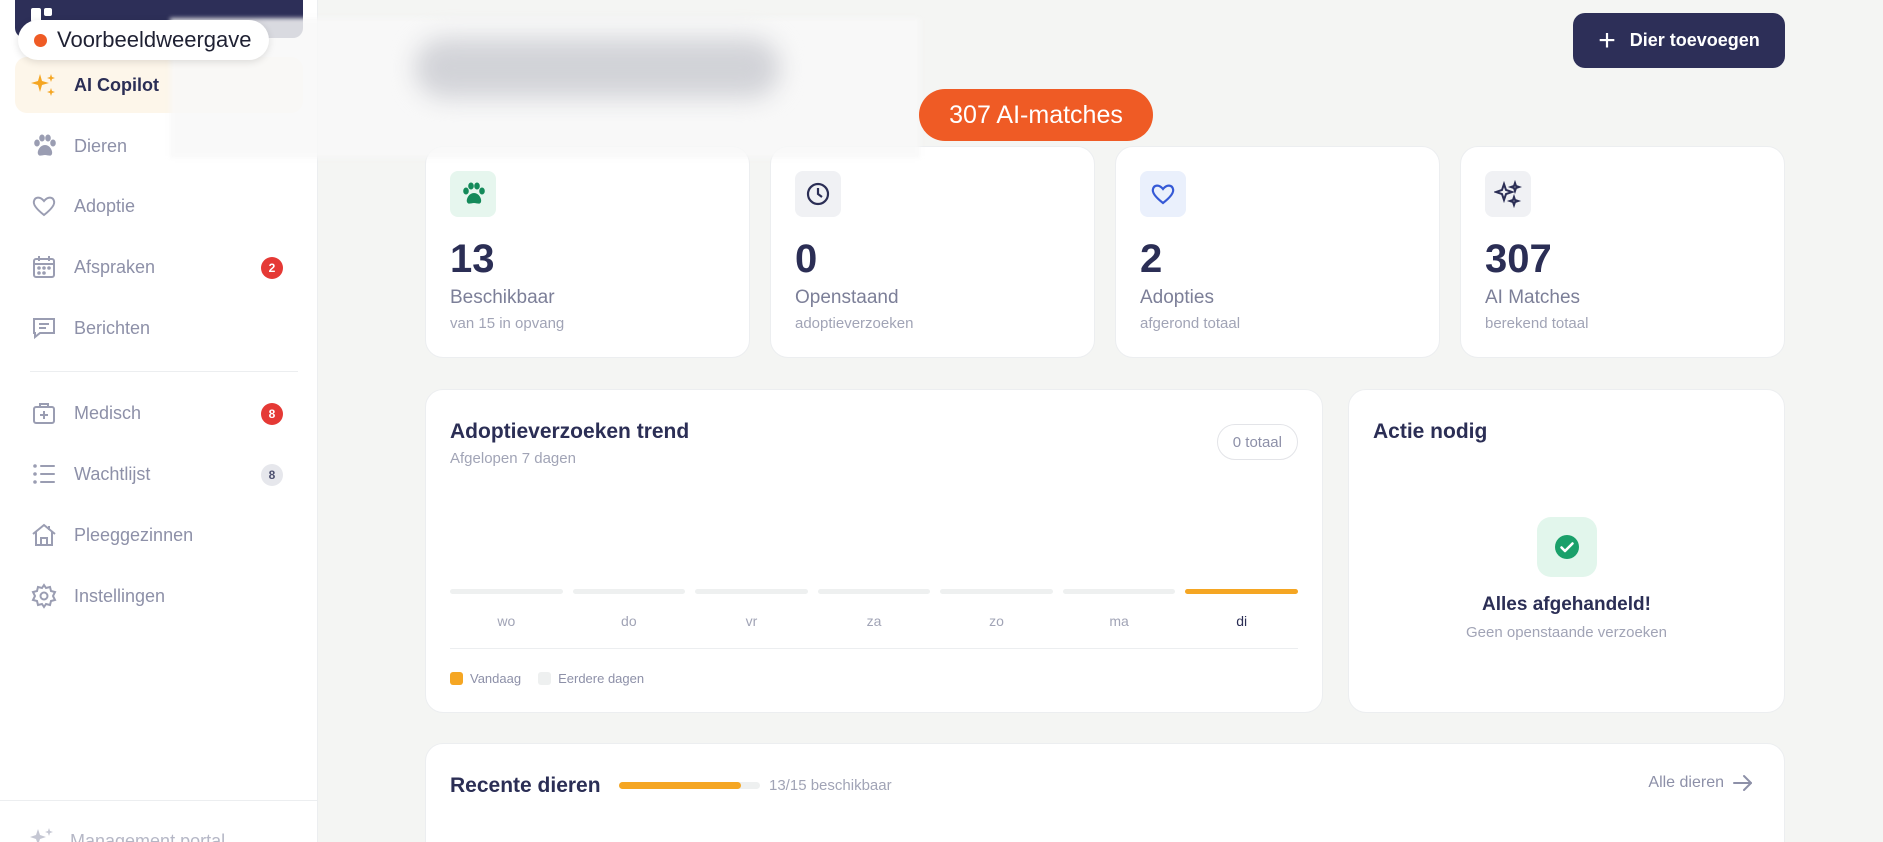  What do you see at coordinates (570, 431) in the screenshot?
I see `card-title: Adoptieverzoeken trend` at bounding box center [570, 431].